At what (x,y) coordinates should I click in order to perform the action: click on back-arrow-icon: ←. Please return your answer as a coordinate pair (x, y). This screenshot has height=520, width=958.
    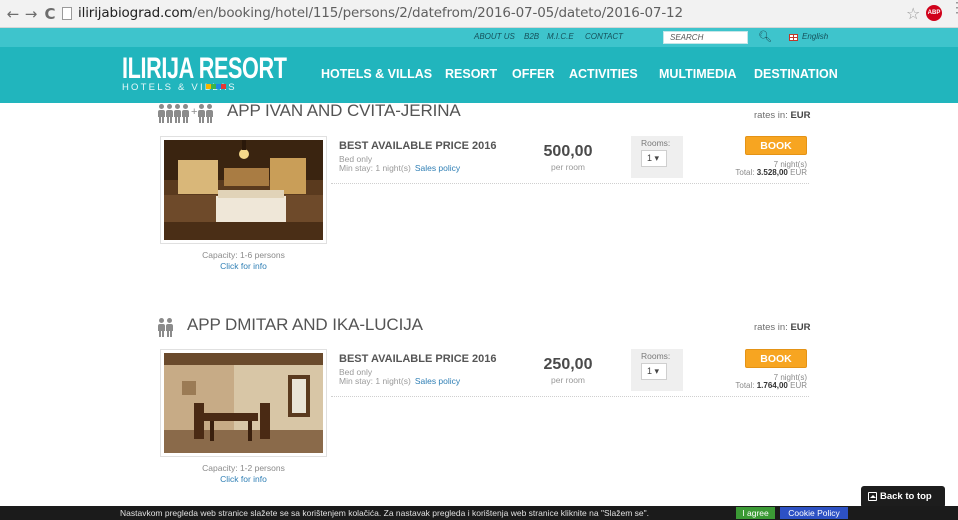
    Looking at the image, I should click on (13, 14).